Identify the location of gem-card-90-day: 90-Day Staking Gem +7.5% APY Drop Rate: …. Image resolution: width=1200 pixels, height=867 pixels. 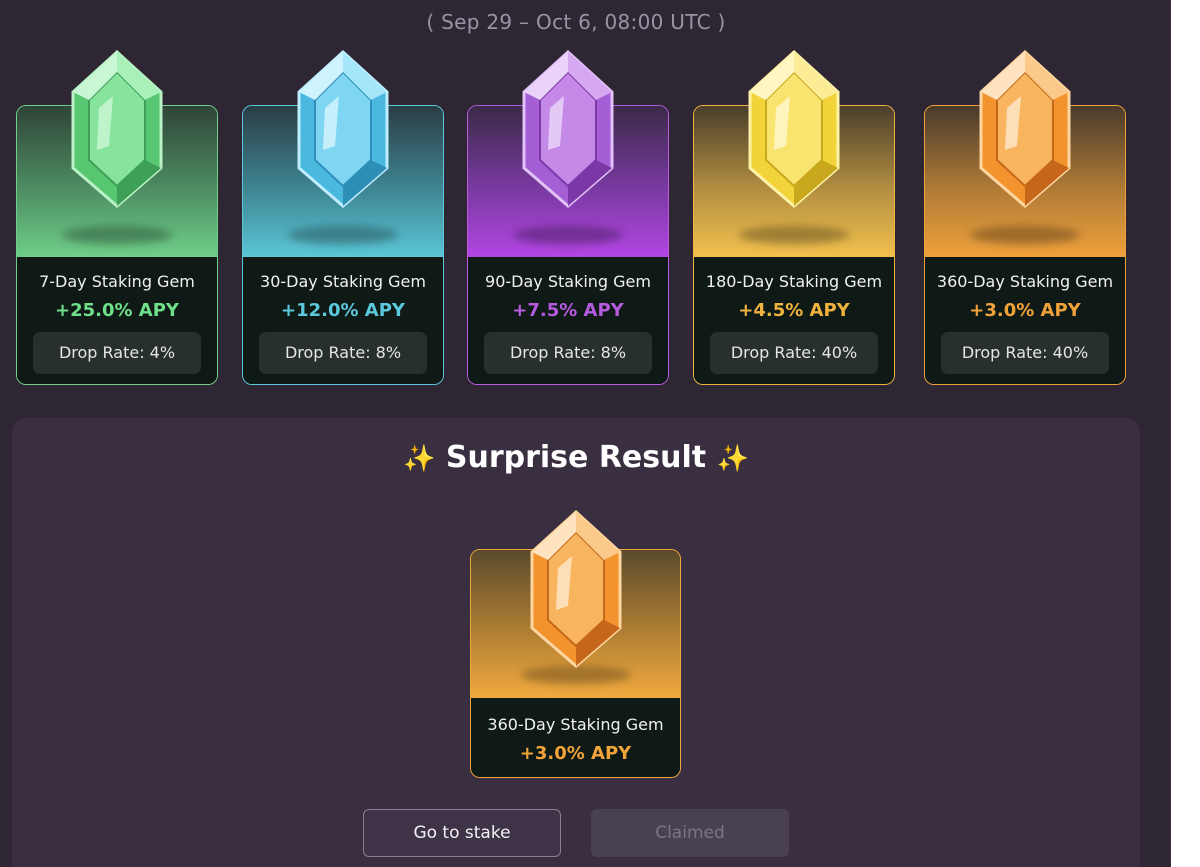
(568, 217).